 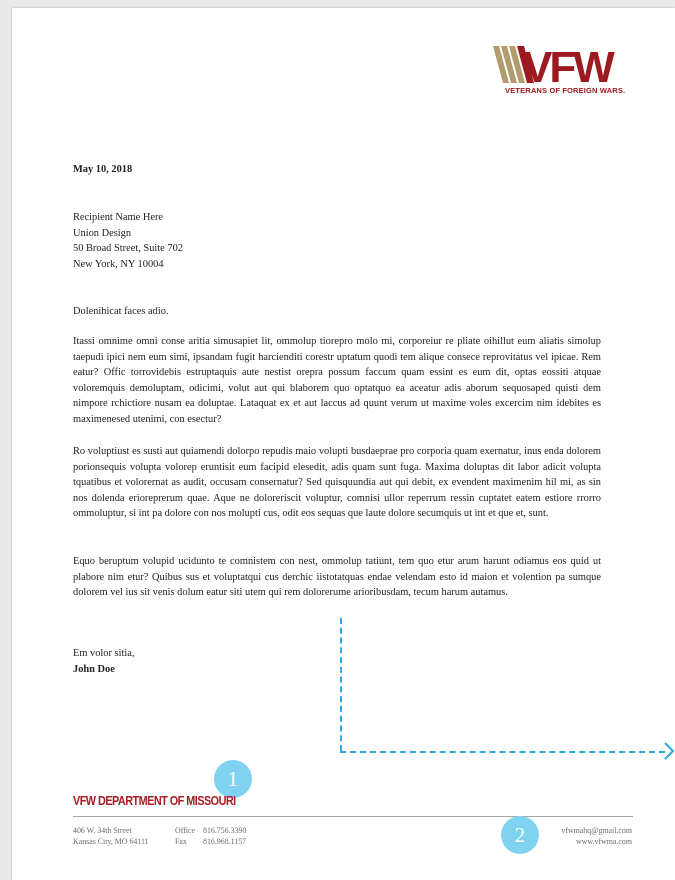 I want to click on annotation-dashed-line-vertical, so click(x=341, y=684).